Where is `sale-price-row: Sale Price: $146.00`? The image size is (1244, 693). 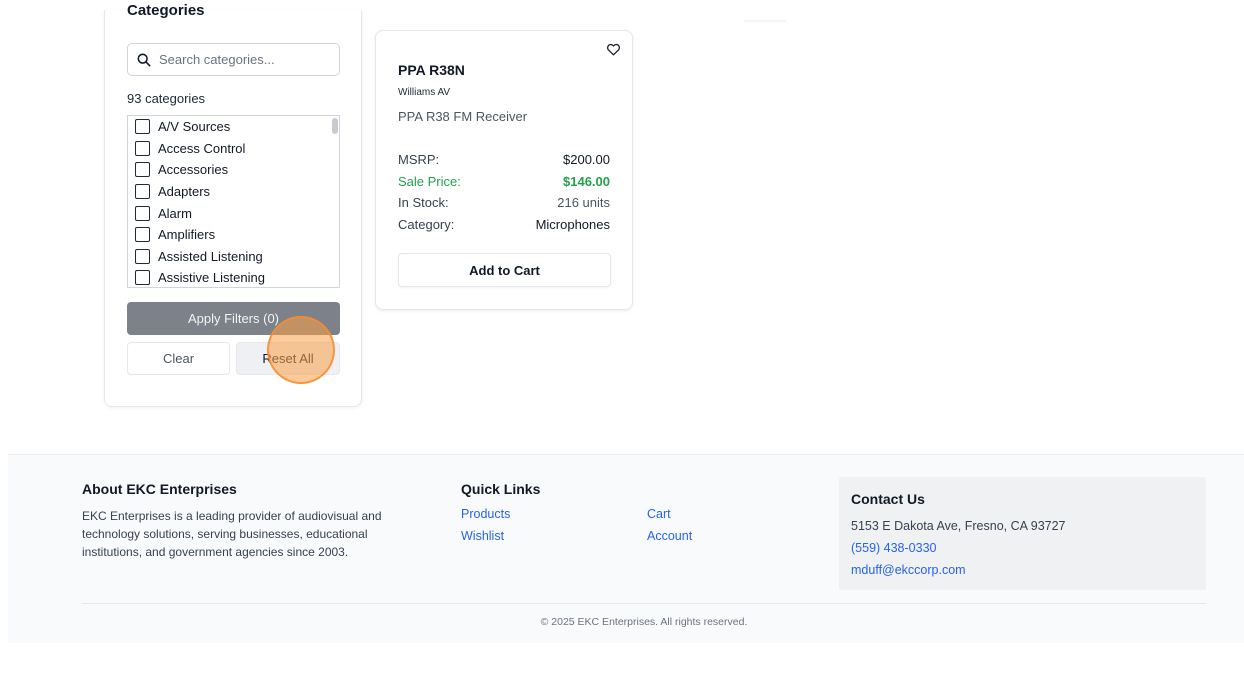
sale-price-row: Sale Price: $146.00 is located at coordinates (504, 181).